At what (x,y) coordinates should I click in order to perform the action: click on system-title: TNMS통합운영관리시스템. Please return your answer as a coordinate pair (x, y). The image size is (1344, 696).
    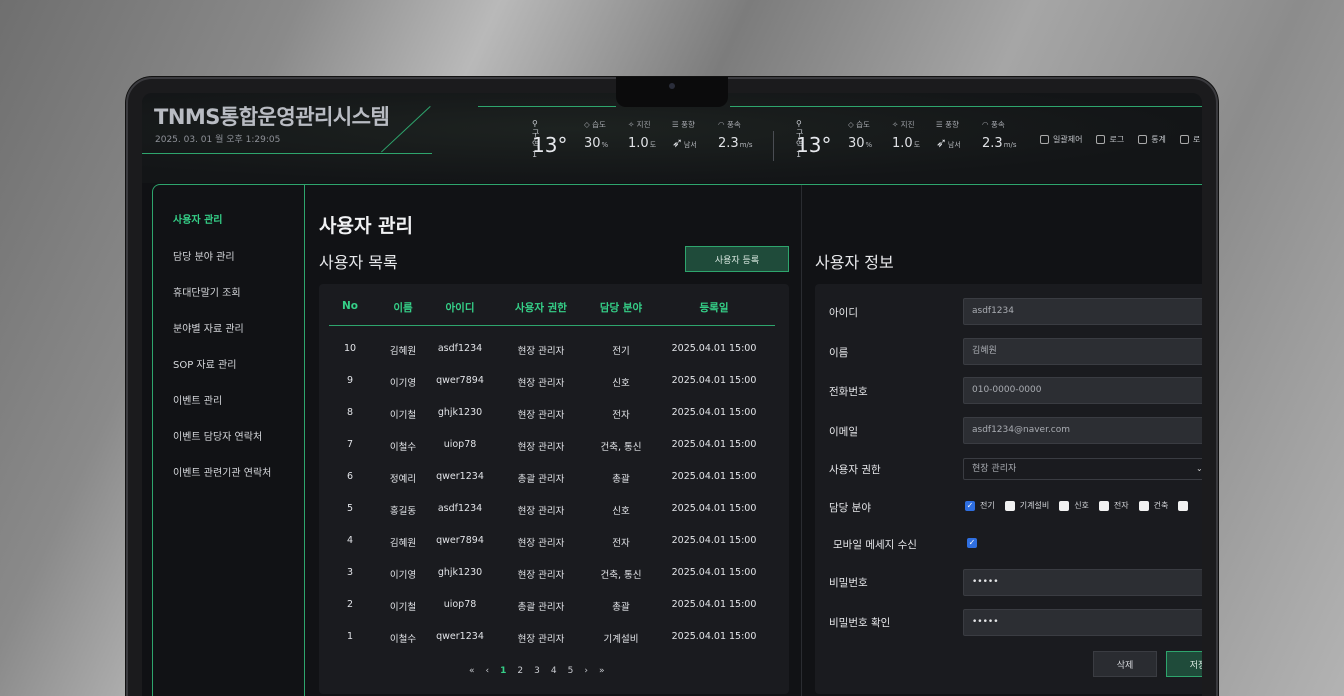
    Looking at the image, I should click on (272, 117).